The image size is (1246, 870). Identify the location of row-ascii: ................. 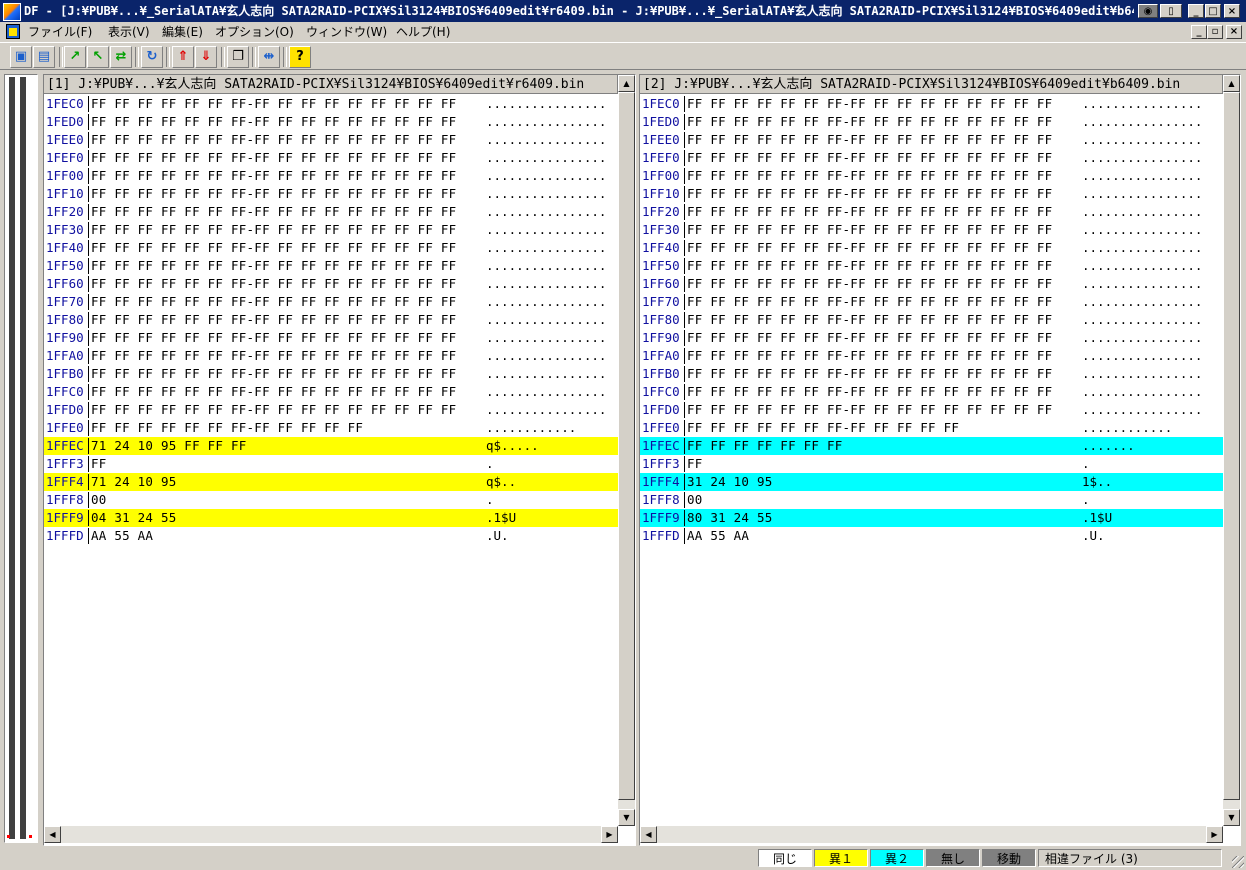
(1142, 175).